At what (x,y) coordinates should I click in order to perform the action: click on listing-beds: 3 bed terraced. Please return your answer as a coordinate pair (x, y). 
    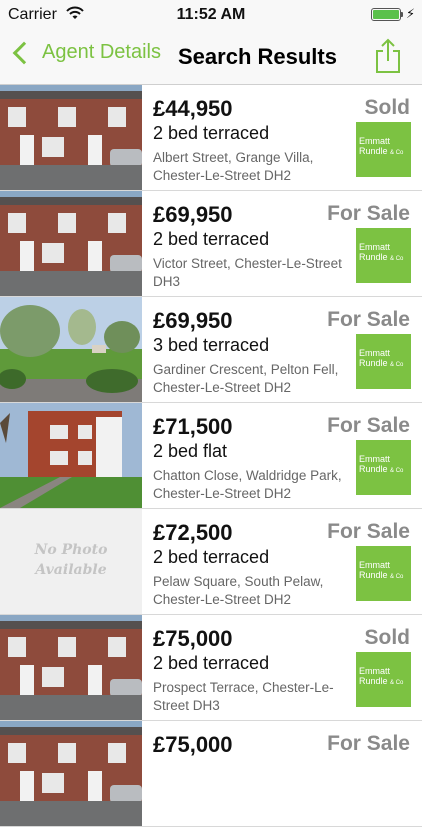
    Looking at the image, I should click on (211, 345).